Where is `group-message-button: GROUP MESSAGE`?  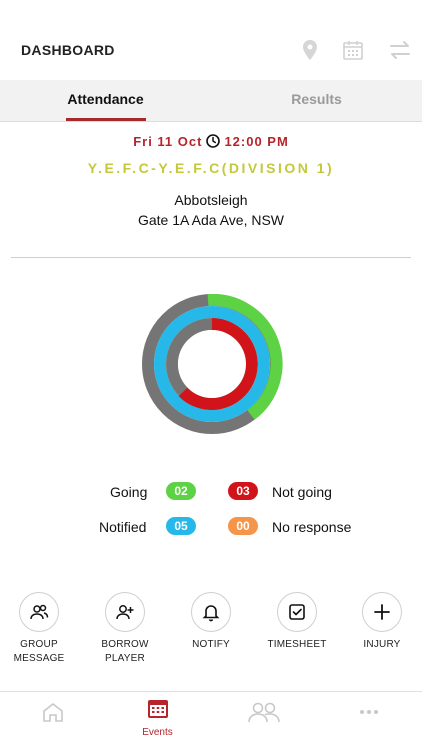
group-message-button: GROUP MESSAGE is located at coordinates (40, 629).